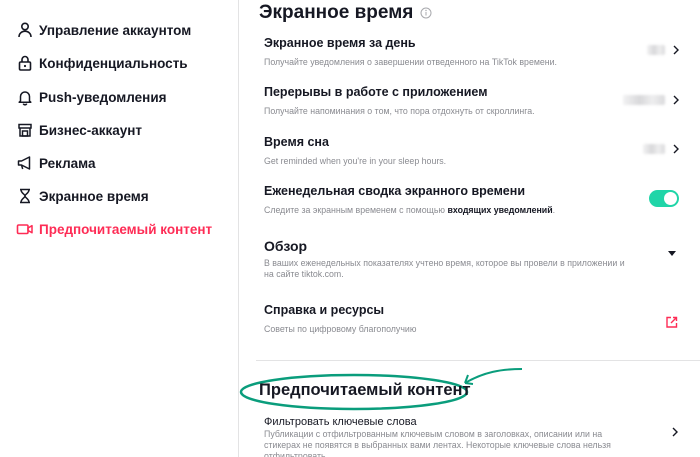  Describe the element at coordinates (115, 30) in the screenshot. I see `sidebar-item-label: Управление аккаунтом` at that location.